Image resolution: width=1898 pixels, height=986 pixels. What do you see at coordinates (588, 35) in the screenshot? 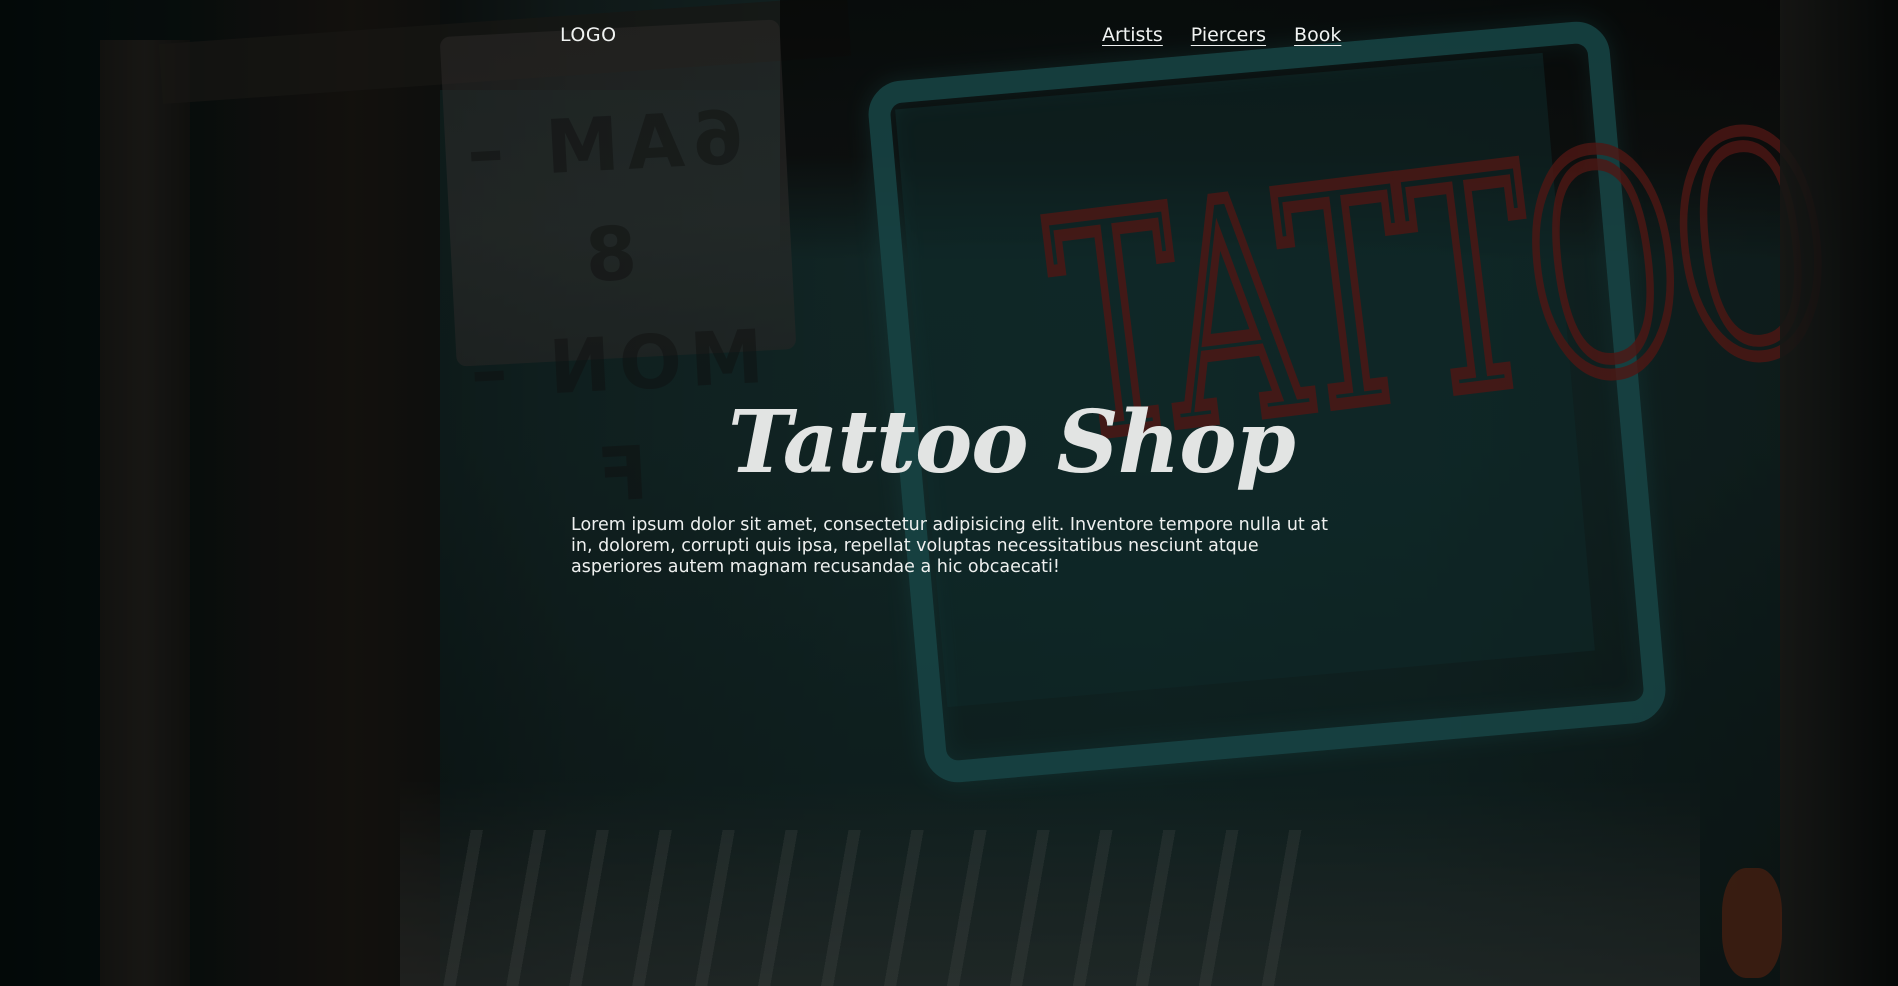
I see `site-logo: LOGO` at bounding box center [588, 35].